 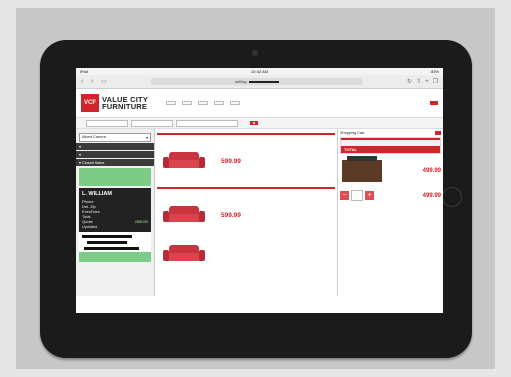 What do you see at coordinates (452, 197) in the screenshot?
I see `home-button` at bounding box center [452, 197].